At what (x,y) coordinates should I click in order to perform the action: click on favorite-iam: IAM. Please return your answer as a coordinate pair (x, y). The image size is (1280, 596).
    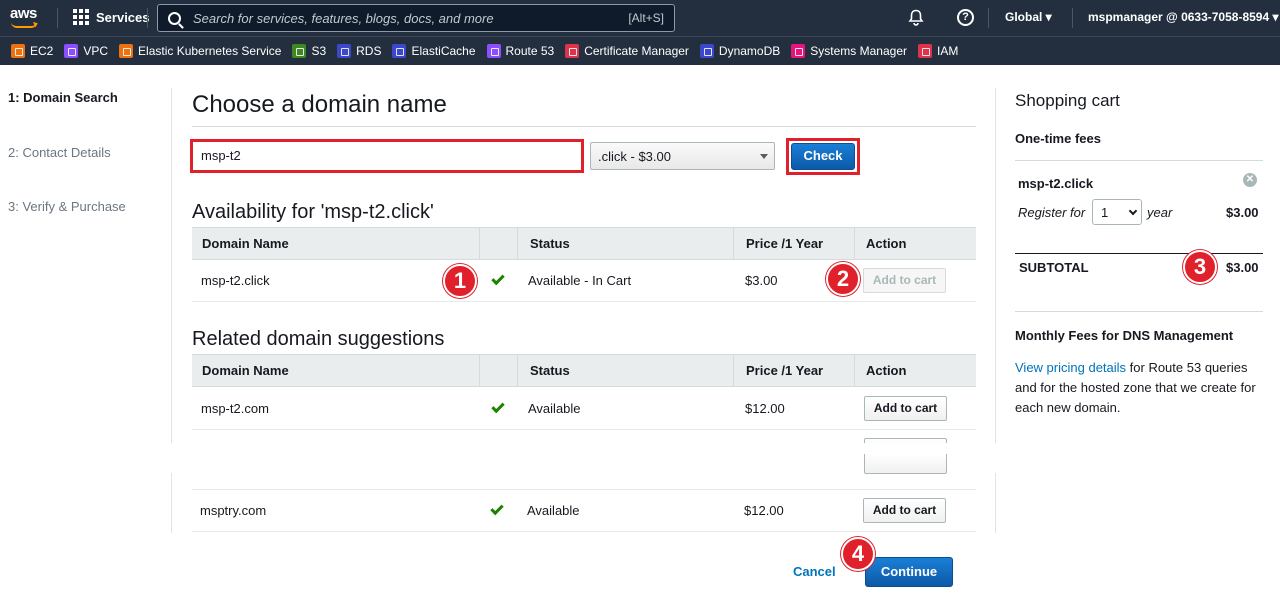
    Looking at the image, I should click on (938, 51).